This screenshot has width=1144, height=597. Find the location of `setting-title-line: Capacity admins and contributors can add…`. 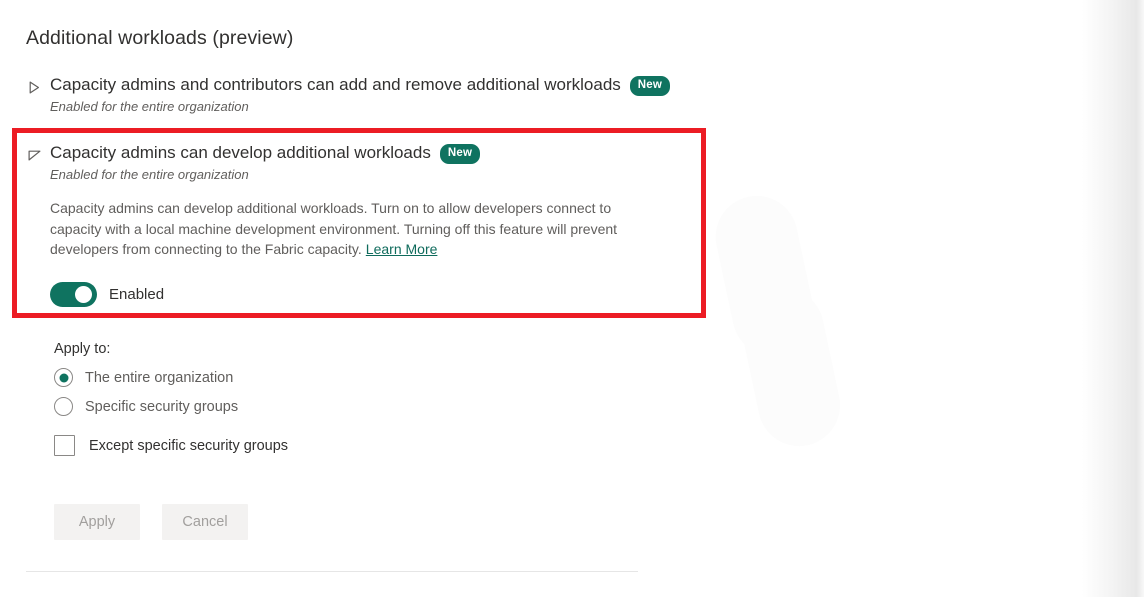

setting-title-line: Capacity admins and contributors can add… is located at coordinates (360, 85).